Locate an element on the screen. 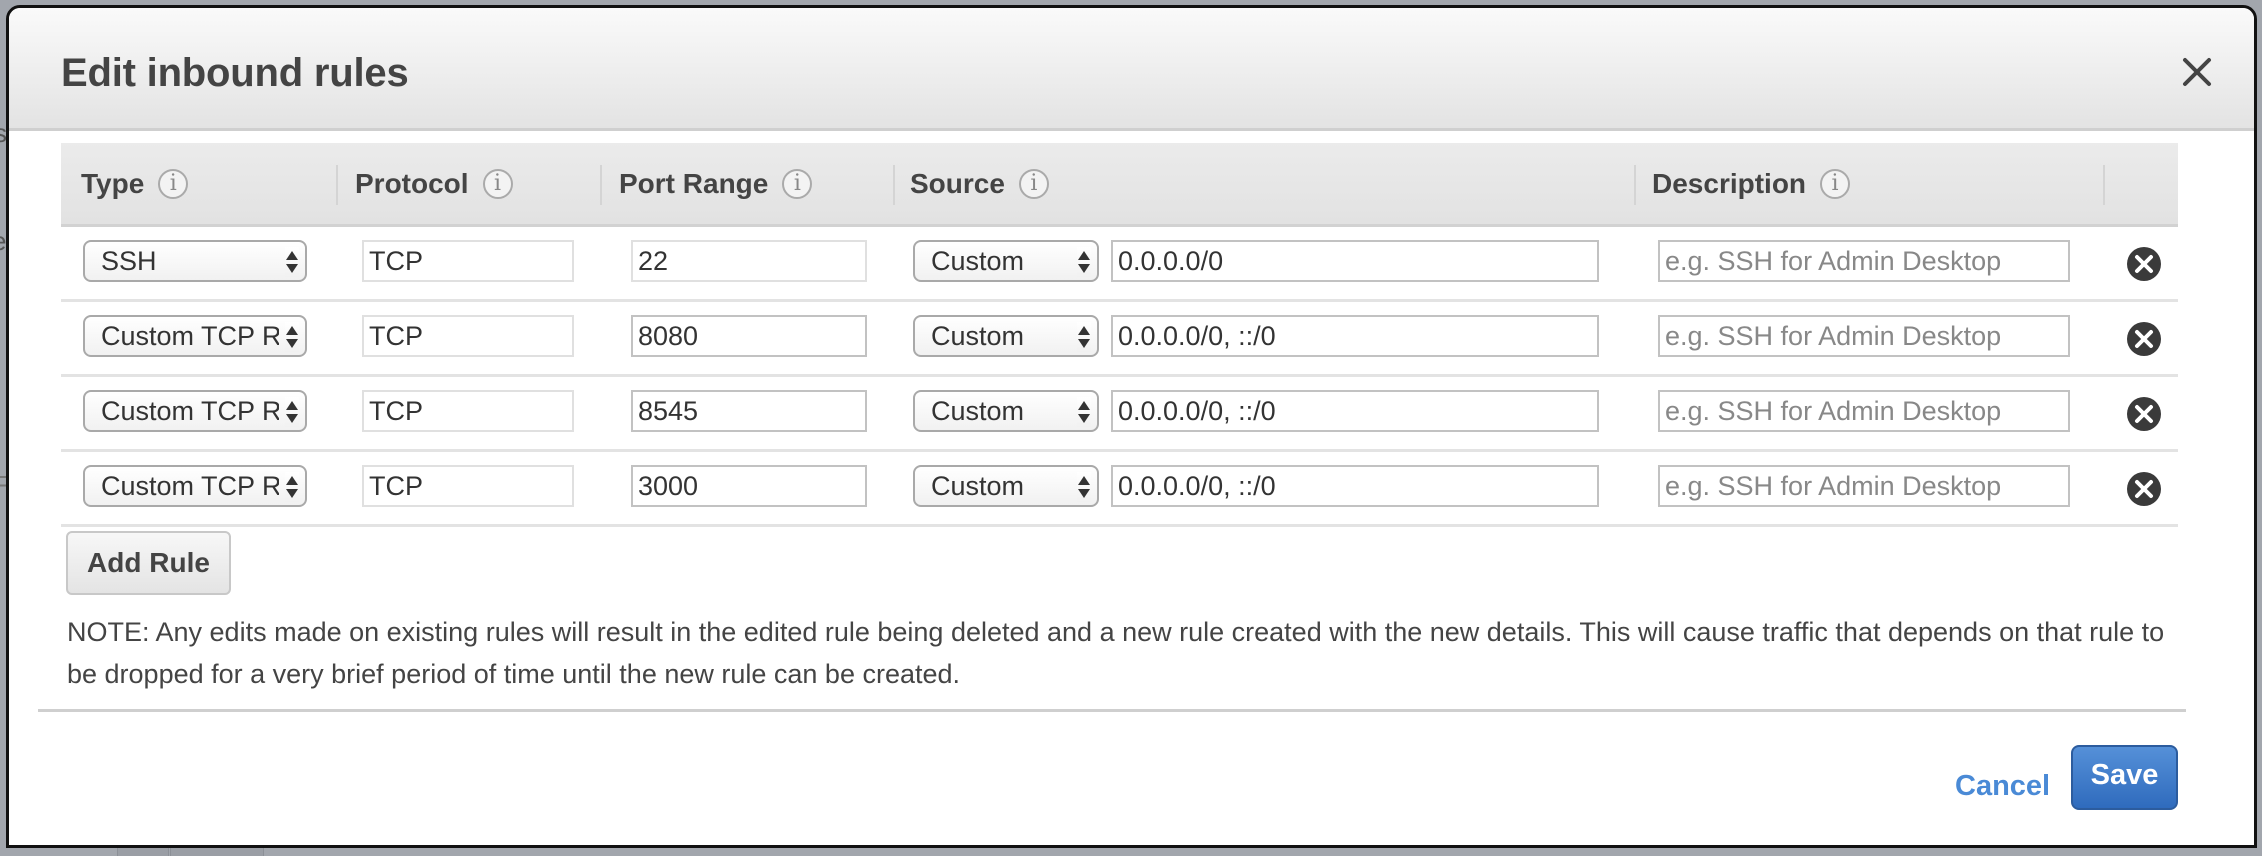 This screenshot has width=2262, height=856. column-header-port-range: Port Range i is located at coordinates (716, 183).